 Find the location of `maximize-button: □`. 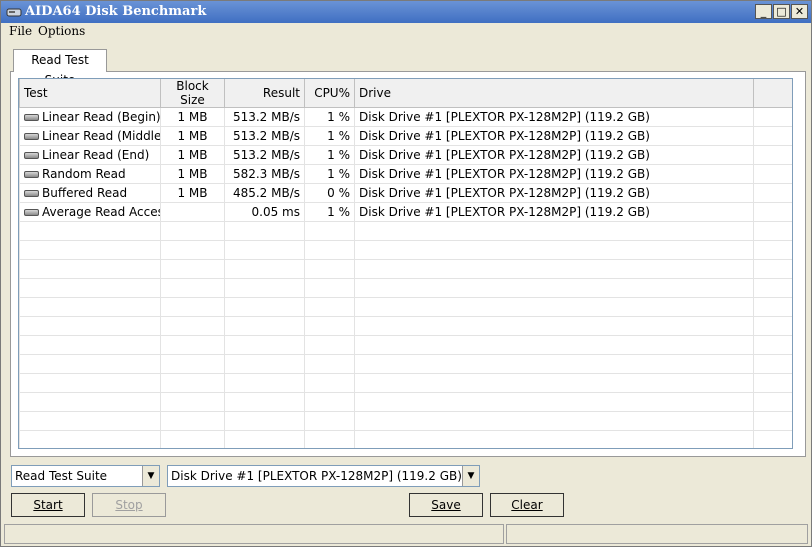

maximize-button: □ is located at coordinates (781, 11).